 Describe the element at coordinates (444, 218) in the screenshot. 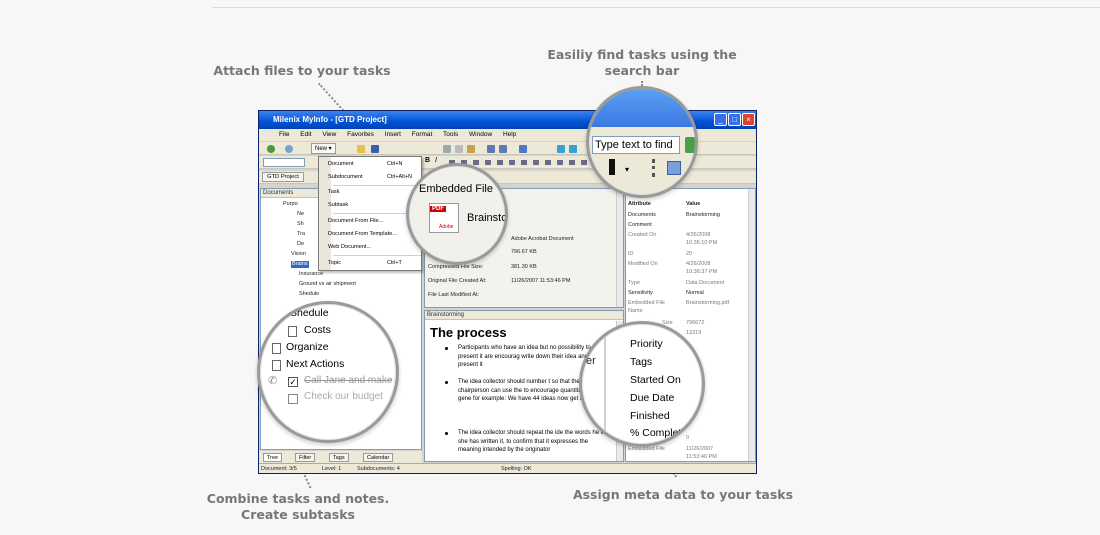

I see `pdf-file-icon: PDF Adobe` at that location.